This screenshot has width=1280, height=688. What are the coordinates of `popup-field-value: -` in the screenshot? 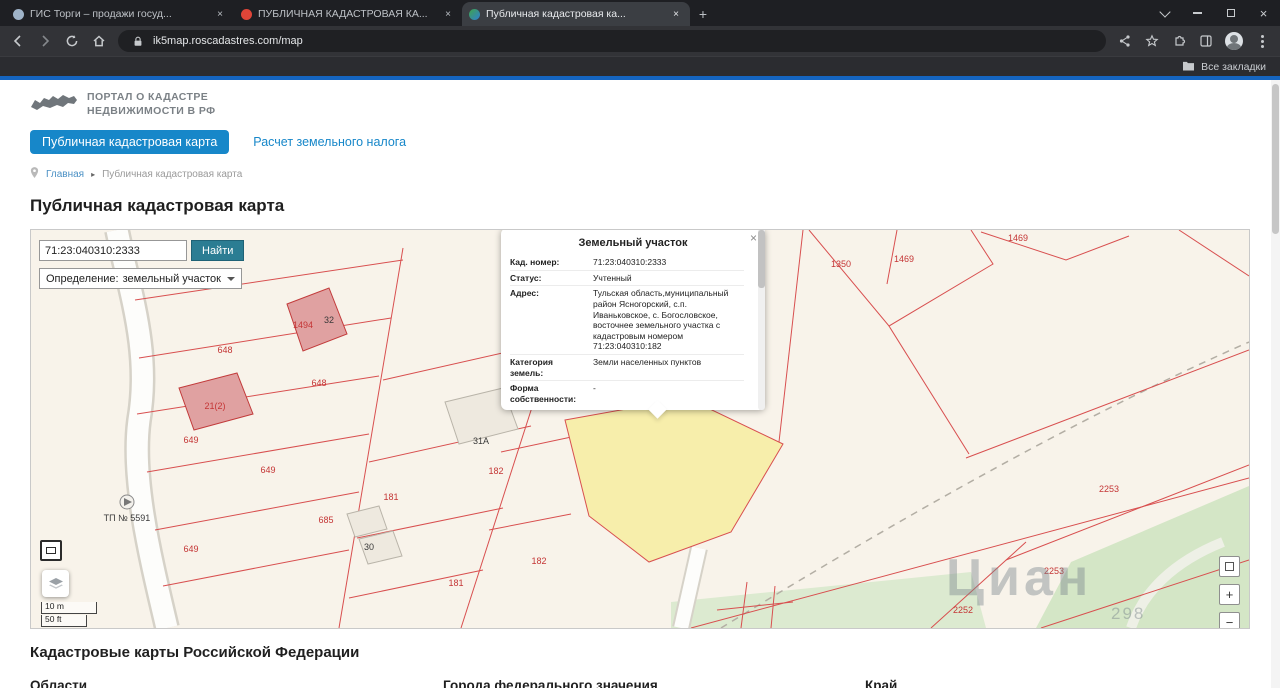 It's located at (594, 388).